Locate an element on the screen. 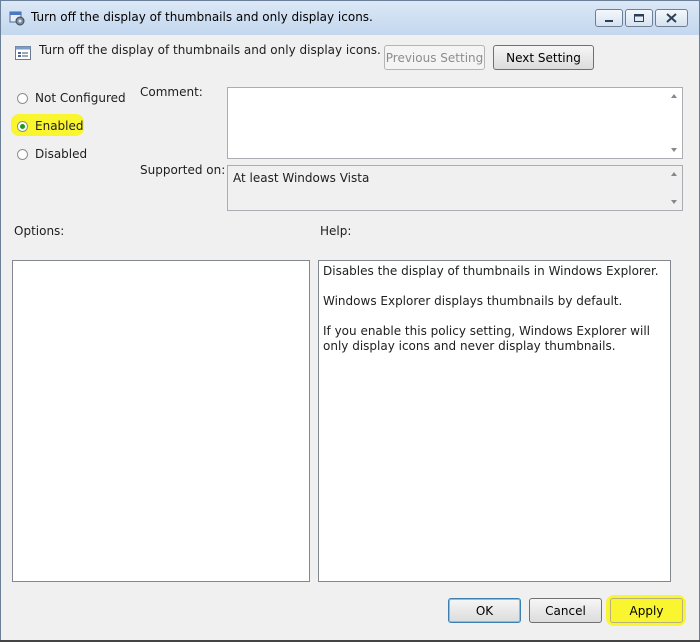 Image resolution: width=700 pixels, height=642 pixels. radio-label: Enabled is located at coordinates (59, 126).